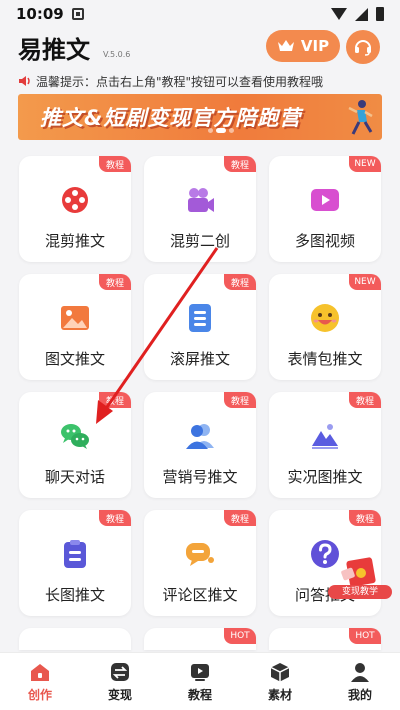 Image resolution: width=400 pixels, height=710 pixels. Describe the element at coordinates (200, 672) in the screenshot. I see `video-tutorial-icon` at that location.